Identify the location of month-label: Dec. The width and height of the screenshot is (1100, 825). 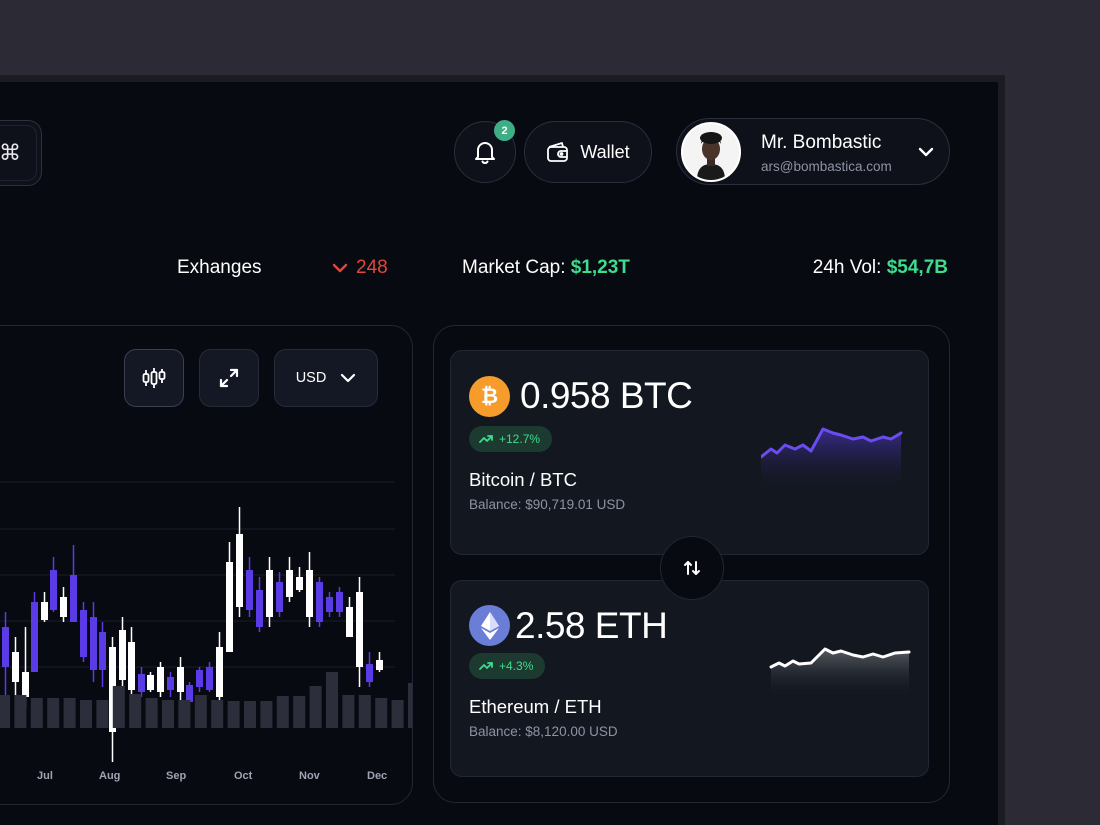
(377, 776).